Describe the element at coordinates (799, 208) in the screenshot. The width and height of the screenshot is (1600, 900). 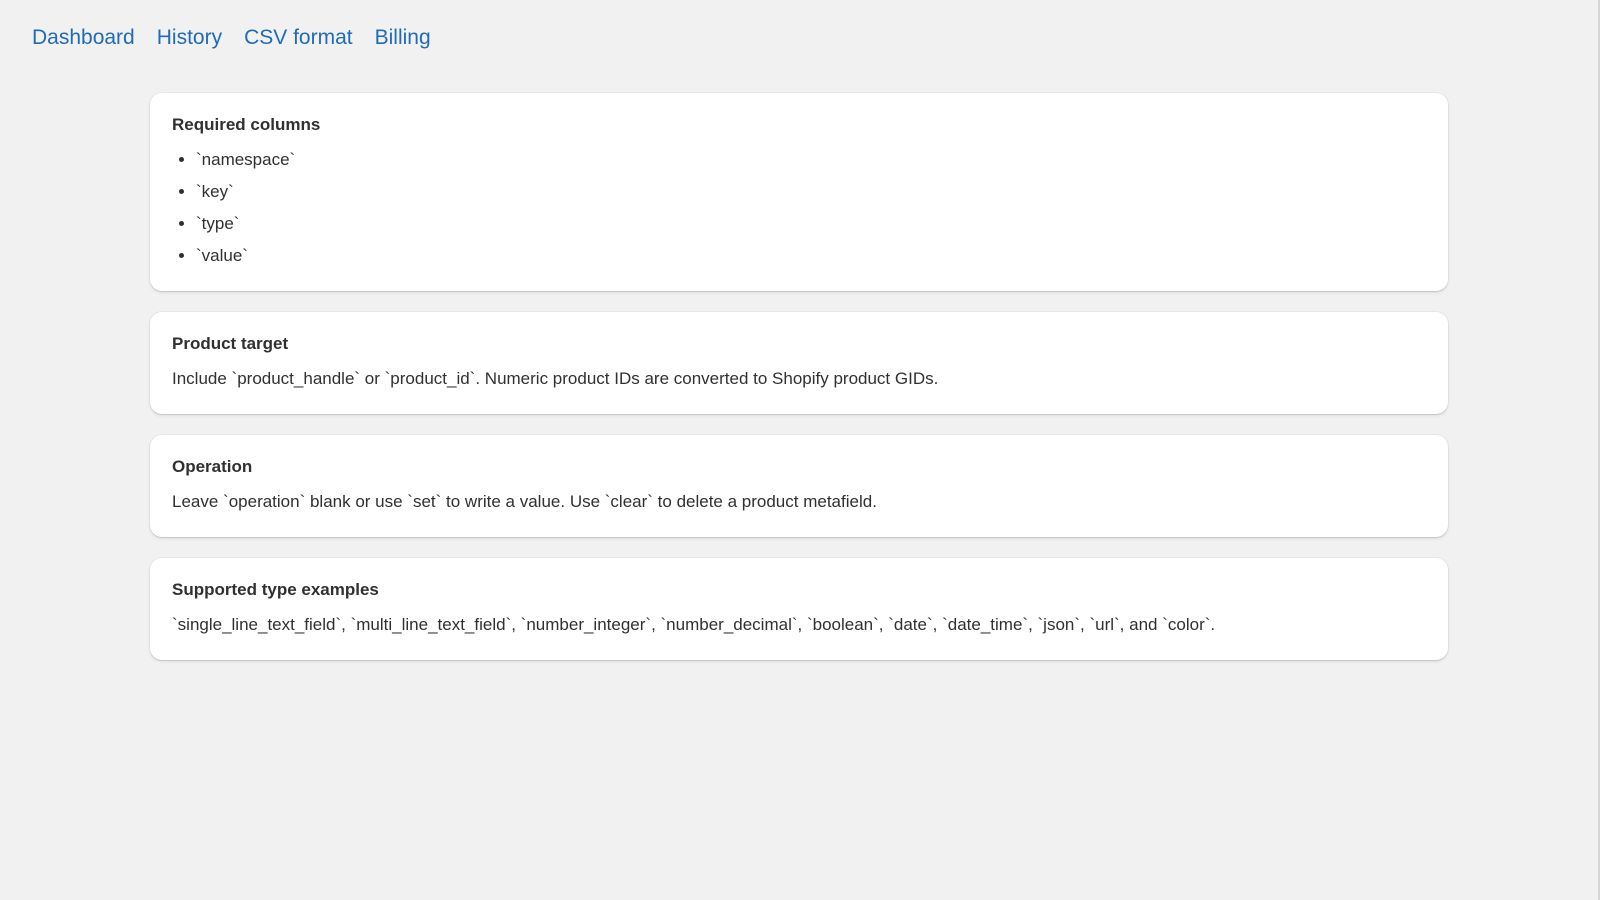
I see `required-columns-list: `namespace` `key` `type` `value`` at that location.